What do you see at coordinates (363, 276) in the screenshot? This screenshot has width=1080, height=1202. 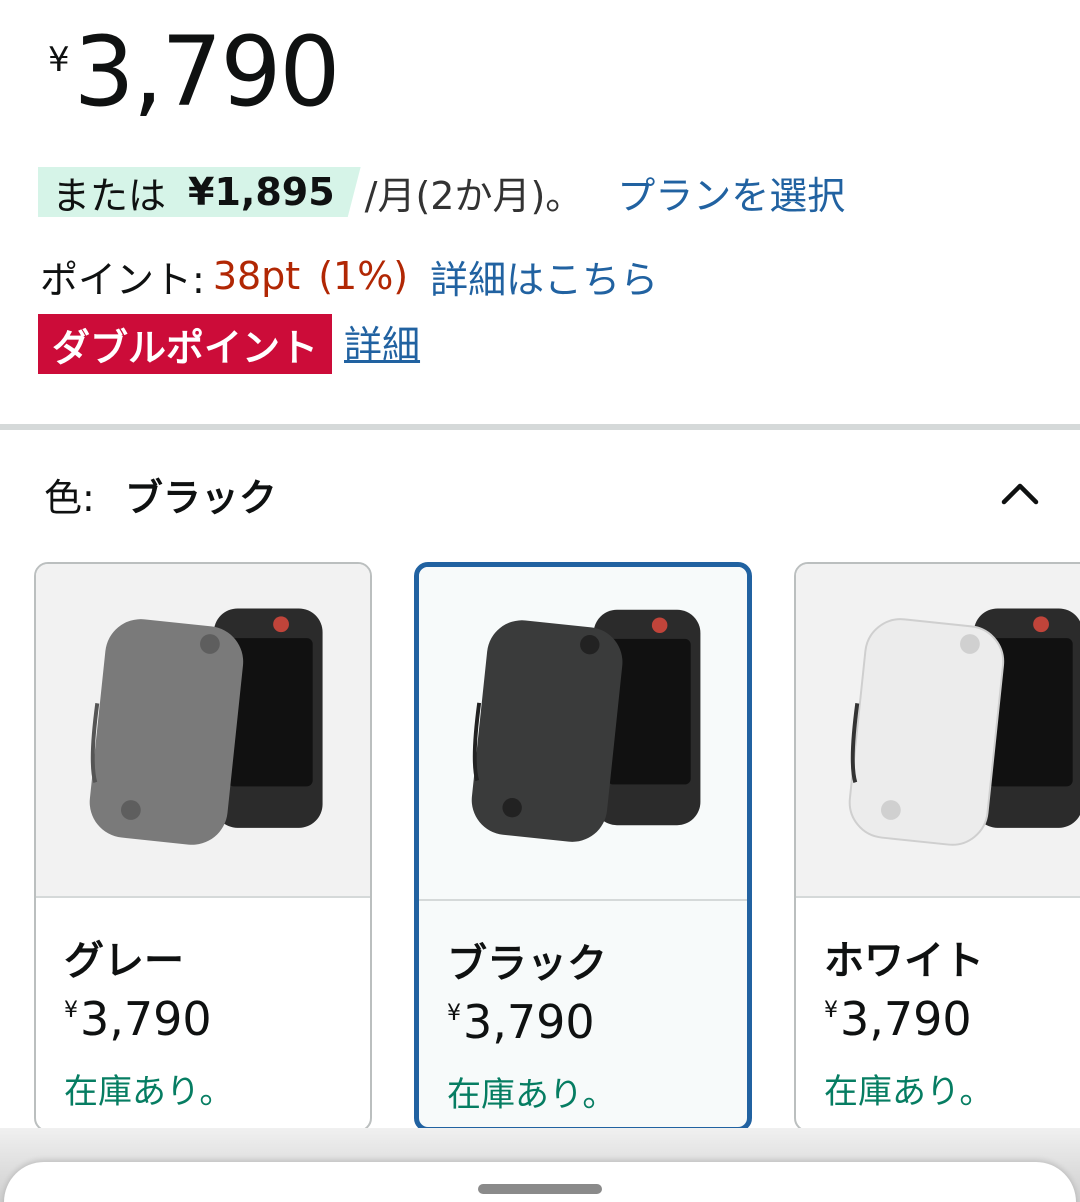 I see `points-percent: (1%)` at bounding box center [363, 276].